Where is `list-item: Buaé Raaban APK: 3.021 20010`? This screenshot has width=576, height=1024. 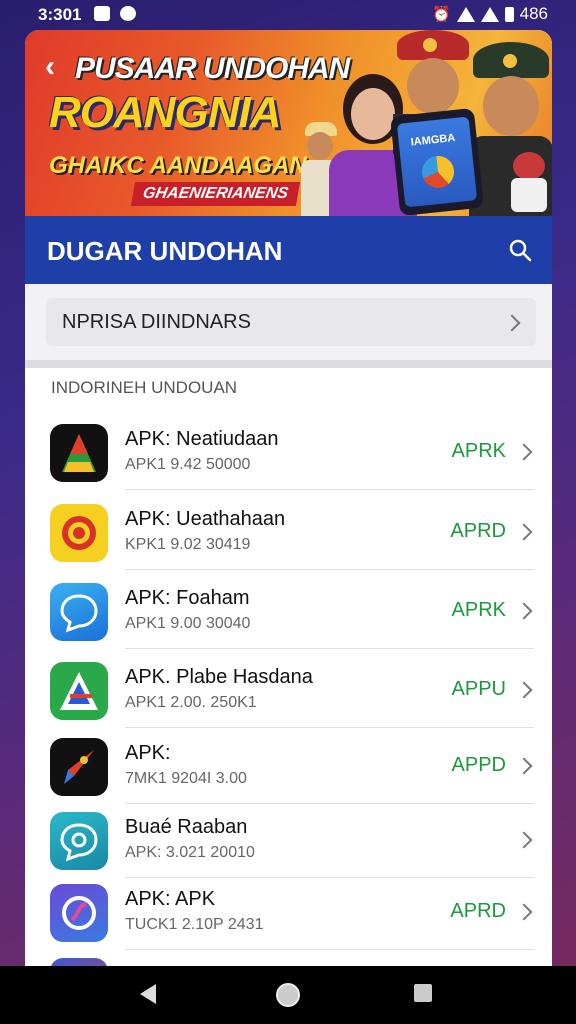
list-item: Buaé Raaban APK: 3.021 20010 is located at coordinates (288, 839).